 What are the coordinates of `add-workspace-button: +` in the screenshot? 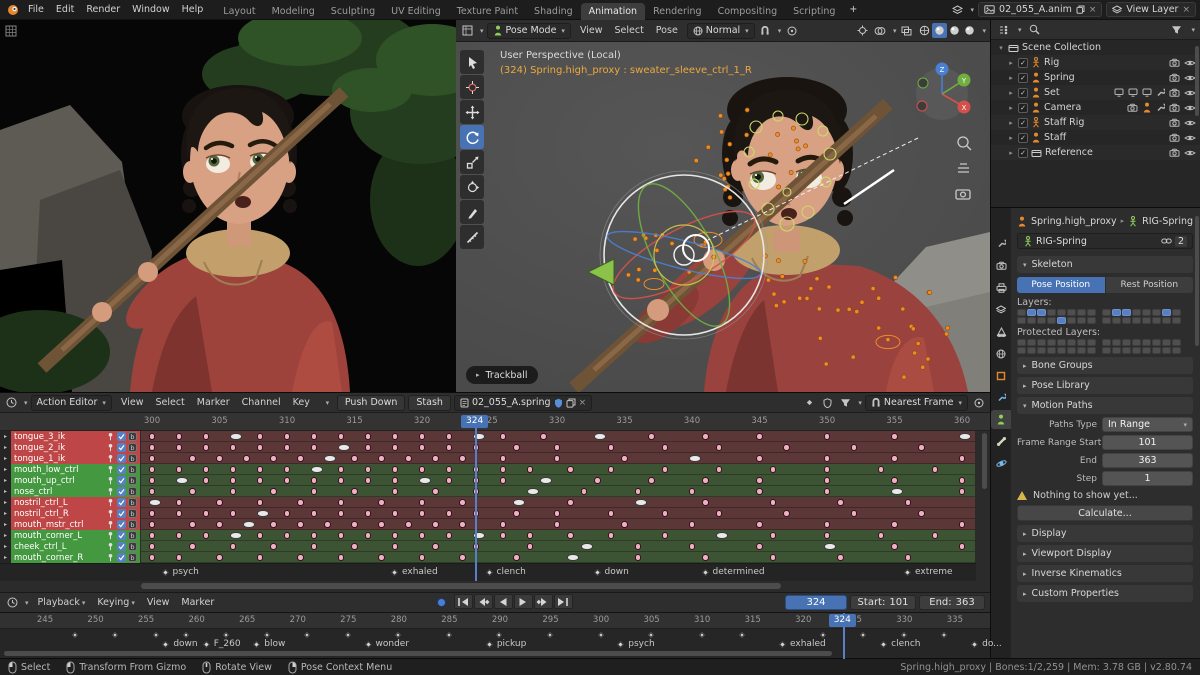 It's located at (853, 9).